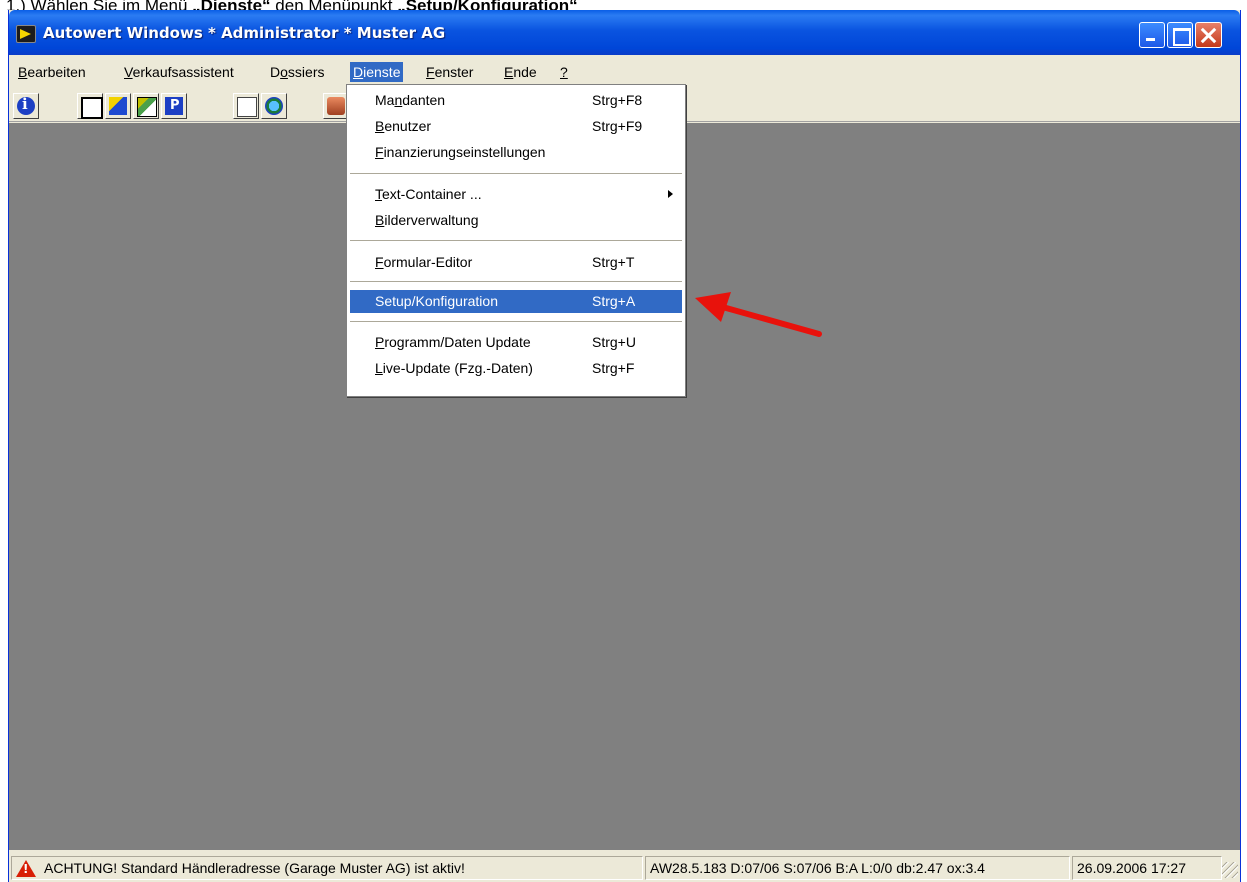  I want to click on menu-item-programm-daten-update: Programm/Daten Update Strg+U, so click(516, 342).